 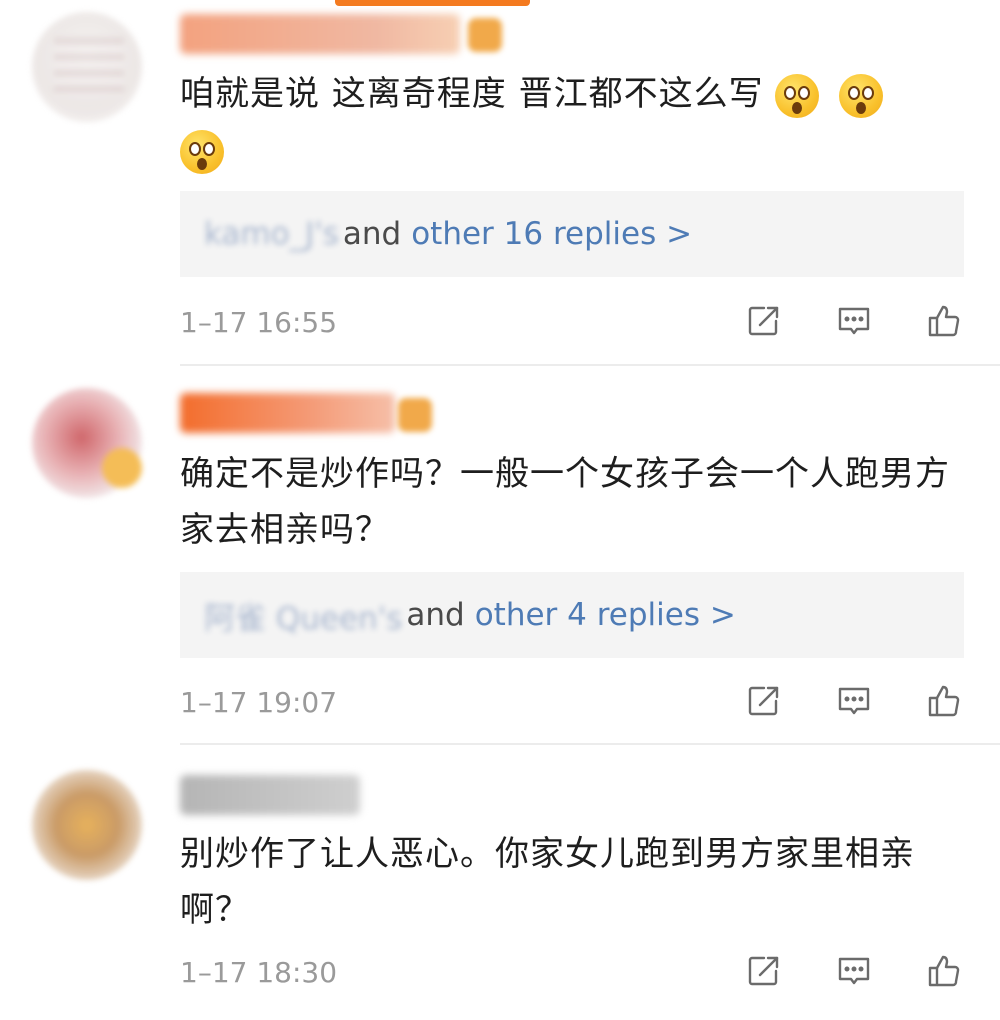 I want to click on reply-usernames: kamo_J's, so click(x=271, y=234).